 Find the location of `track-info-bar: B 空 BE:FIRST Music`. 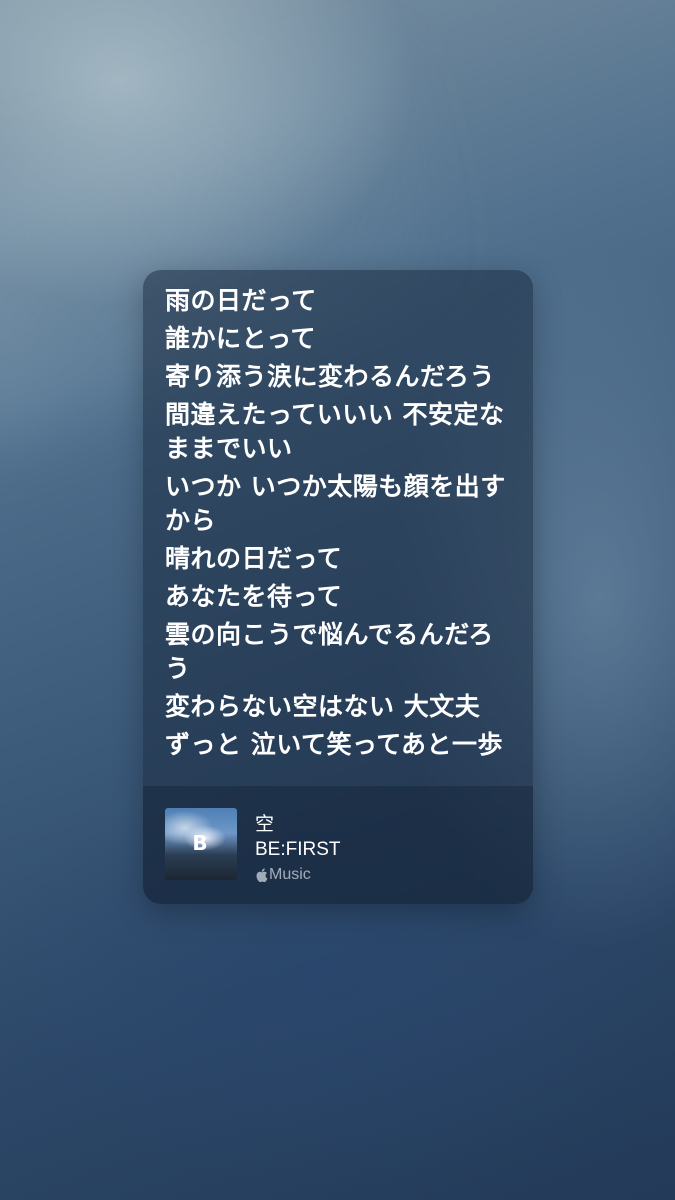

track-info-bar: B 空 BE:FIRST Music is located at coordinates (338, 845).